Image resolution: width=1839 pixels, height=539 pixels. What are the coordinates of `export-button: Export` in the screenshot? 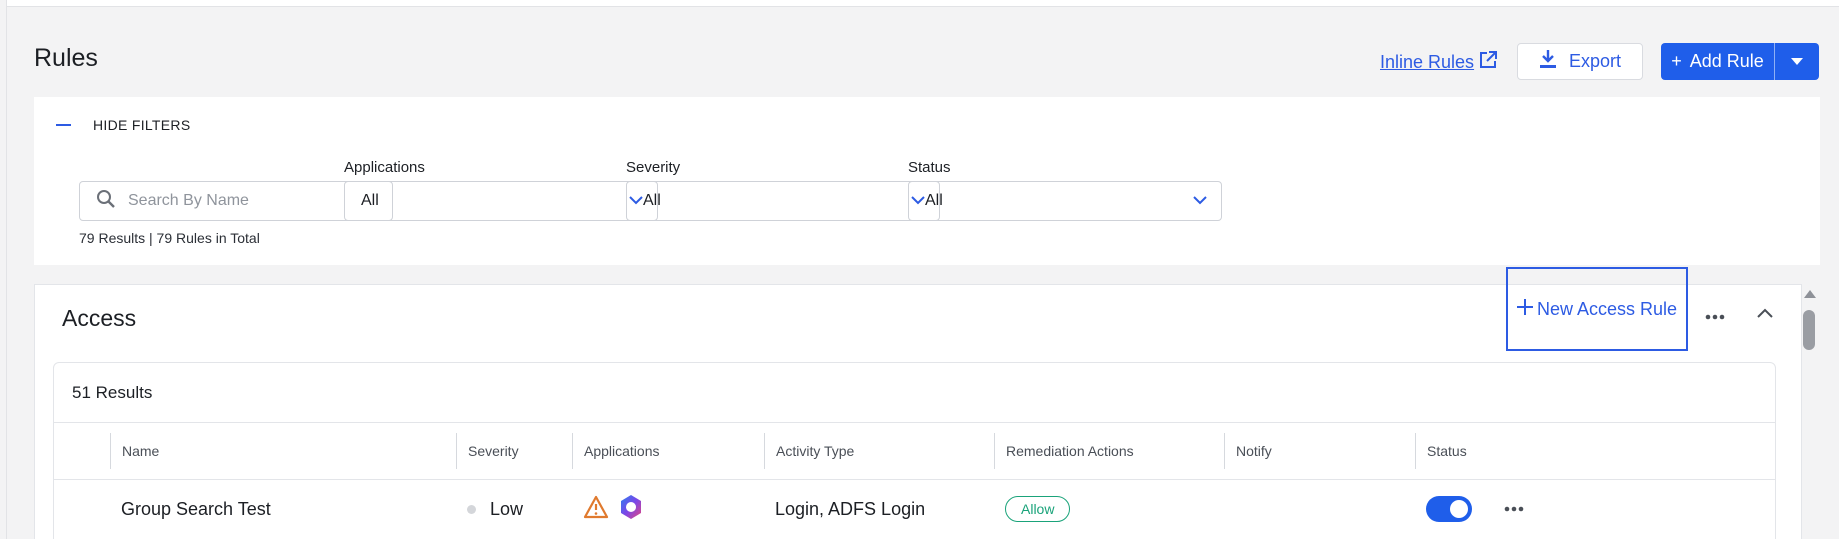 It's located at (1580, 61).